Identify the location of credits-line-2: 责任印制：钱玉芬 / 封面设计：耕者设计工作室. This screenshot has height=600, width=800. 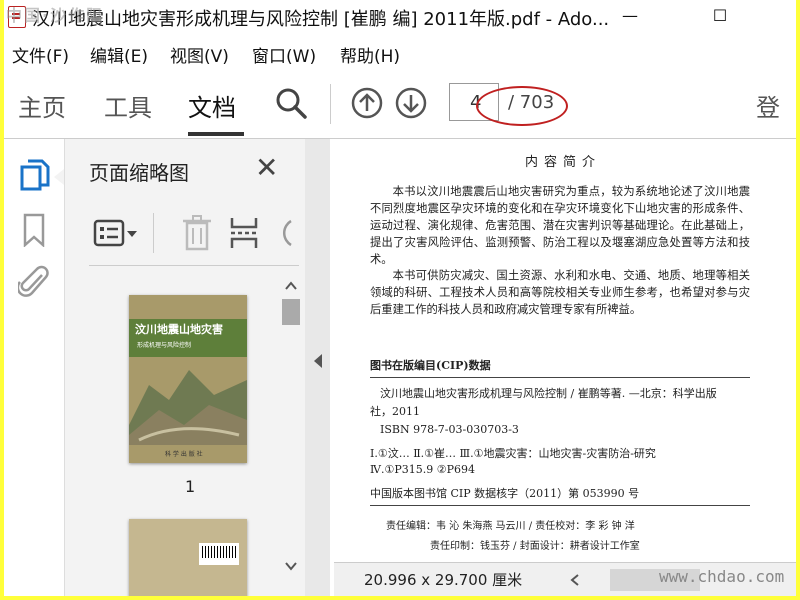
(535, 546).